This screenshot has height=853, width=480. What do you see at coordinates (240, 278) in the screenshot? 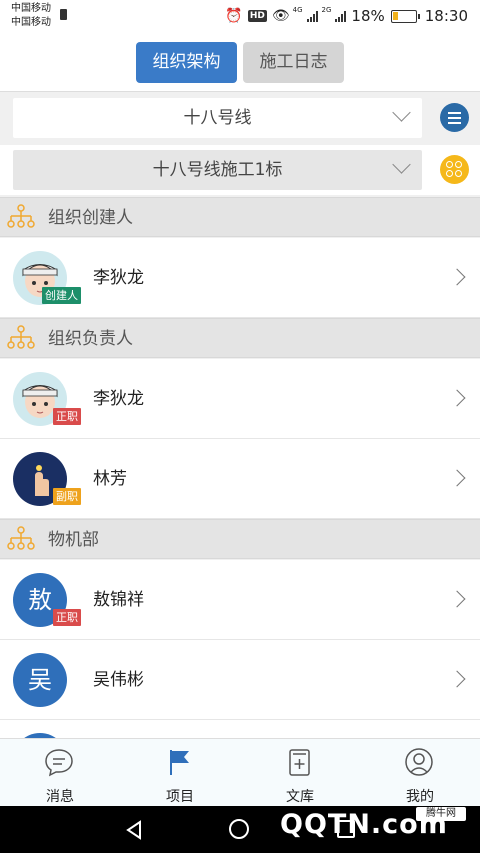
I see `member-row: 创建人 李狄龙` at bounding box center [240, 278].